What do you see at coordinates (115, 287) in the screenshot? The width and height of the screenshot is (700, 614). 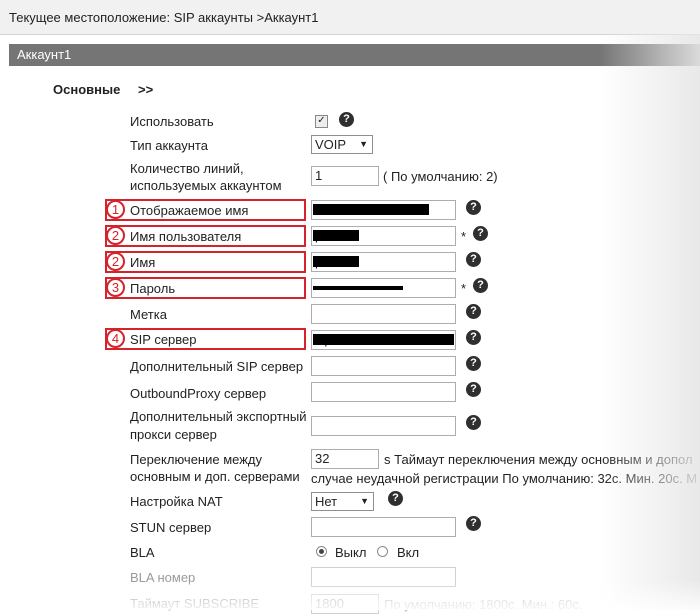 I see `annotation-marker: 3` at bounding box center [115, 287].